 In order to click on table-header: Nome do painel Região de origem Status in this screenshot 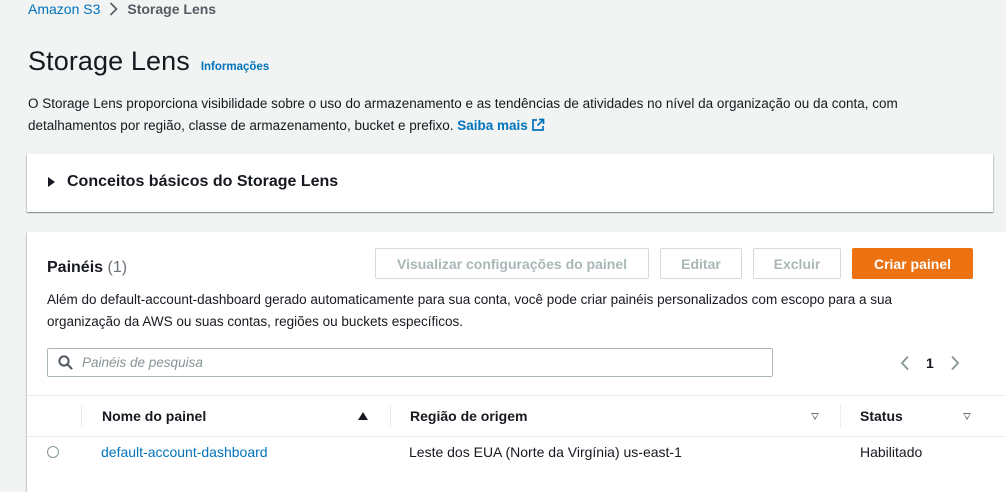, I will do `click(516, 416)`.